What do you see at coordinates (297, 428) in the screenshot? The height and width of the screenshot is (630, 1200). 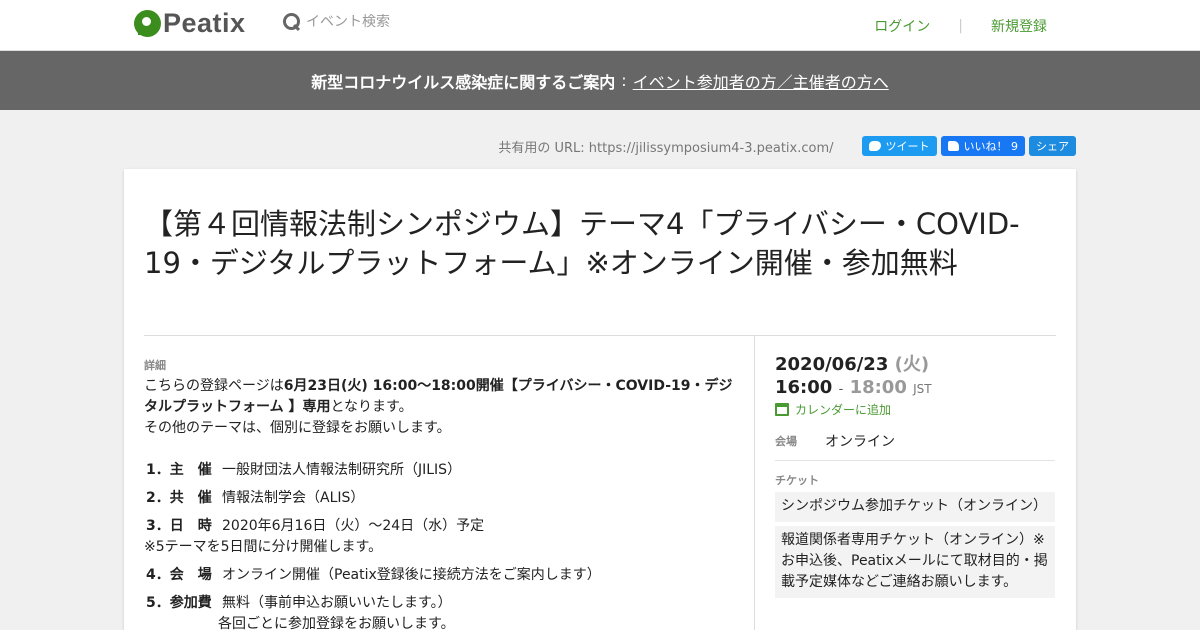 I see `desc-line2: その他のテーマは、個別に登録をお願いします。` at bounding box center [297, 428].